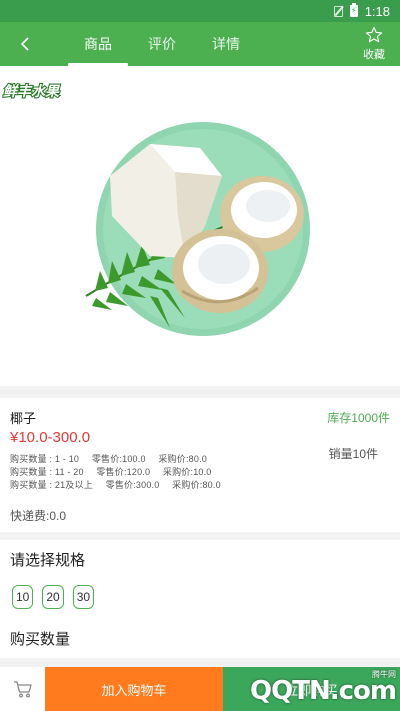 The width and height of the screenshot is (400, 711). What do you see at coordinates (23, 597) in the screenshot?
I see `spec-option-10: 10` at bounding box center [23, 597].